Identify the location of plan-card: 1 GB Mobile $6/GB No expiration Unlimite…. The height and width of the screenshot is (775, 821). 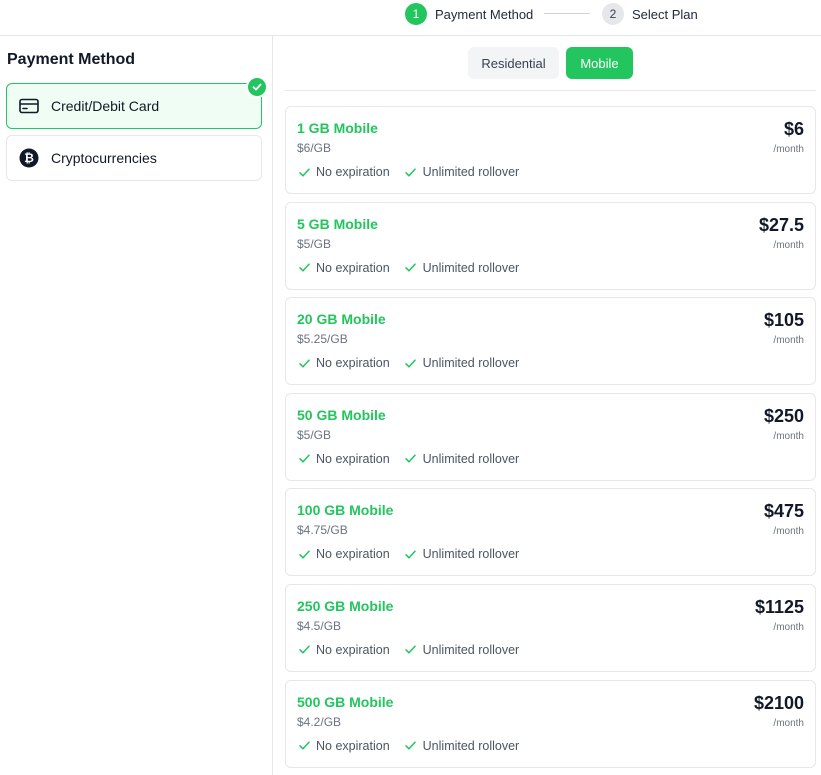
(550, 150).